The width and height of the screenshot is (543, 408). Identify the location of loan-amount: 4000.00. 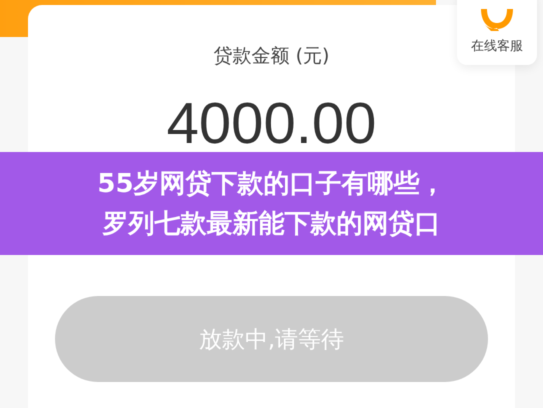
(271, 124).